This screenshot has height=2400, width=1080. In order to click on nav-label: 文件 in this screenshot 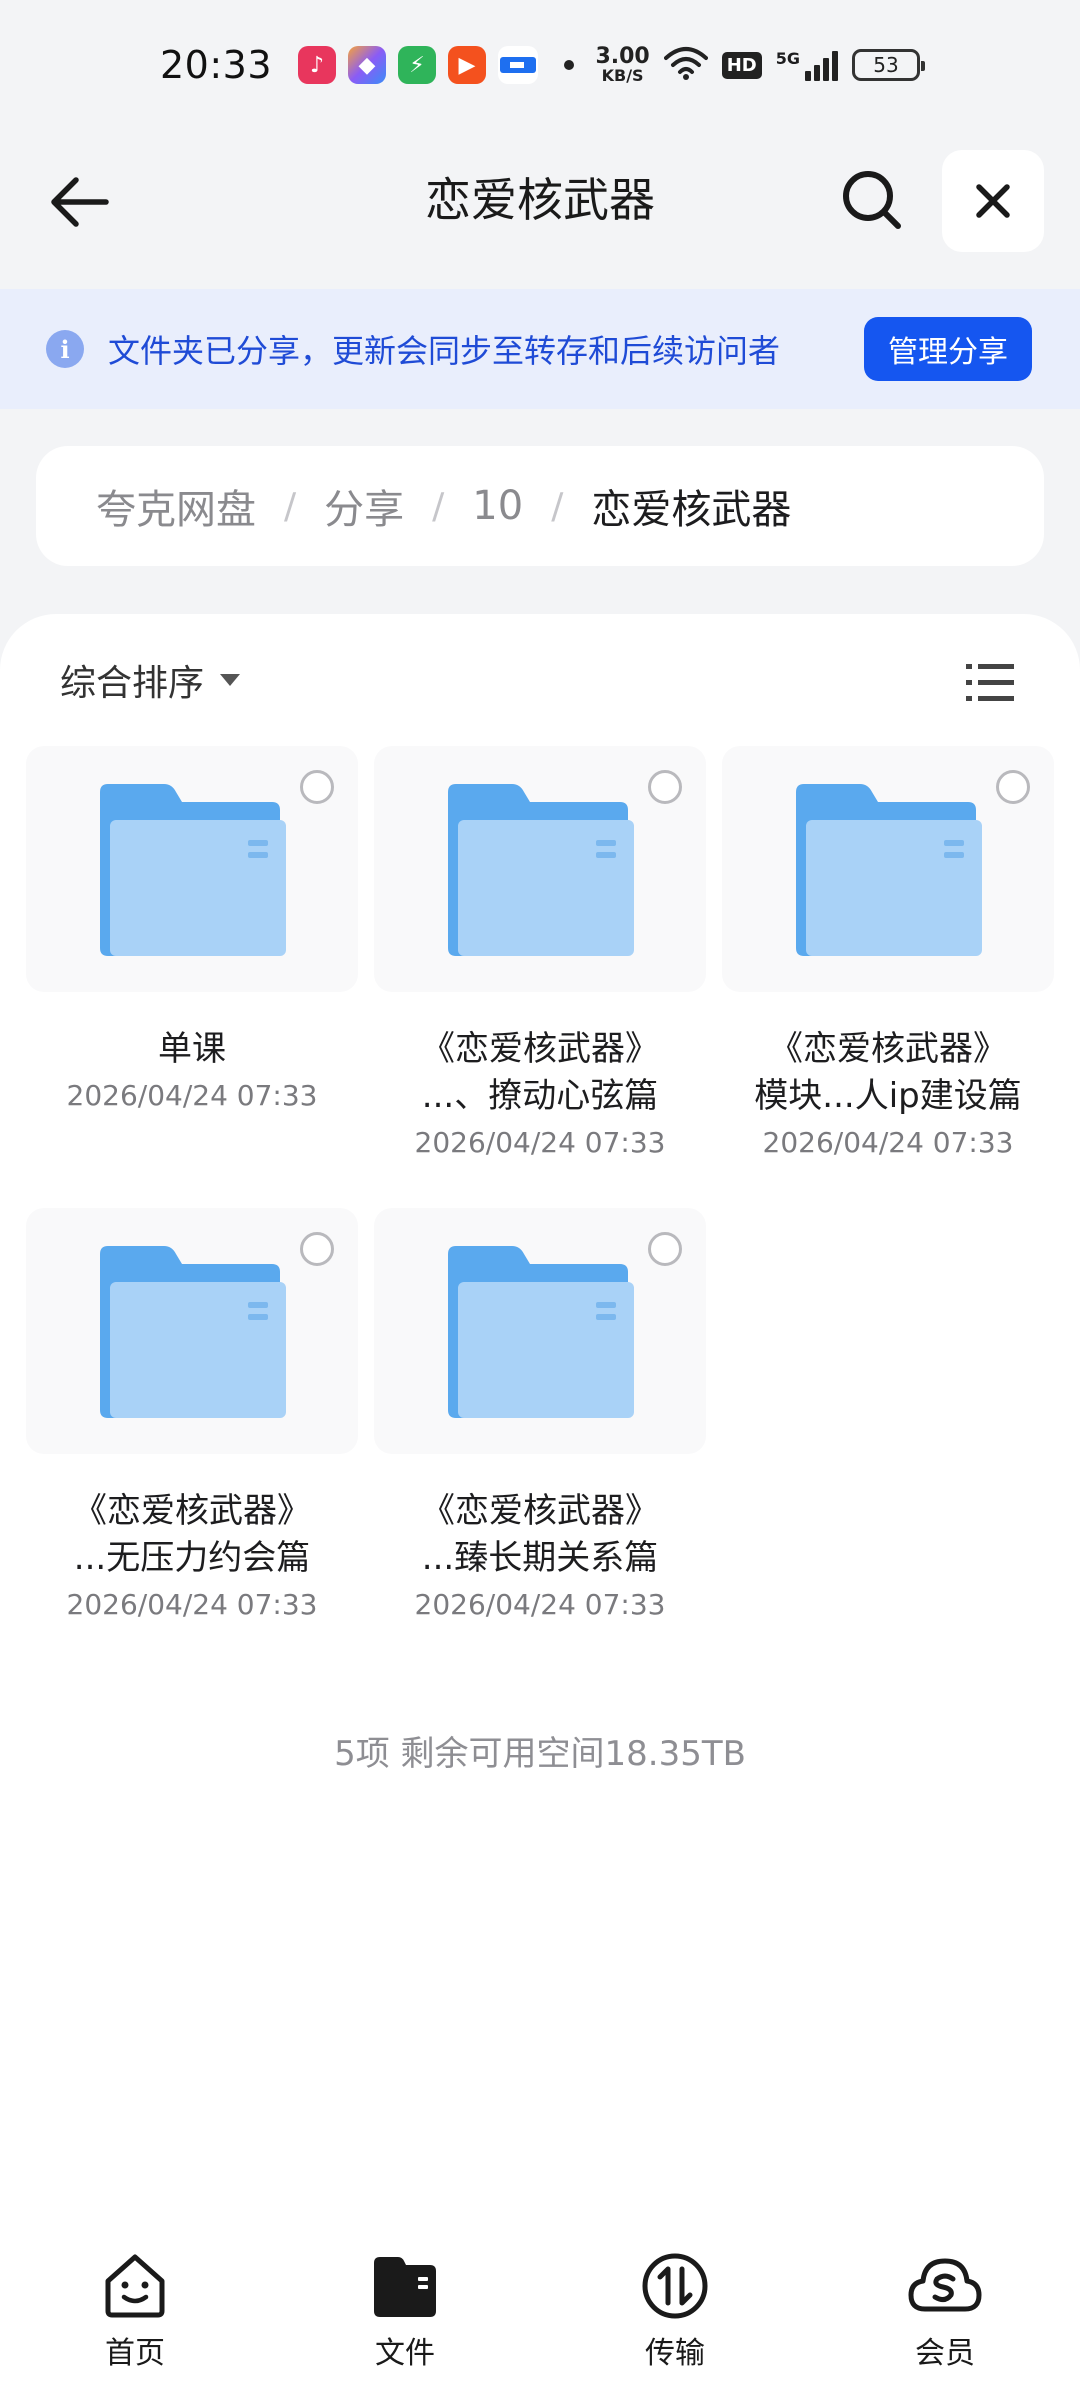, I will do `click(405, 2353)`.